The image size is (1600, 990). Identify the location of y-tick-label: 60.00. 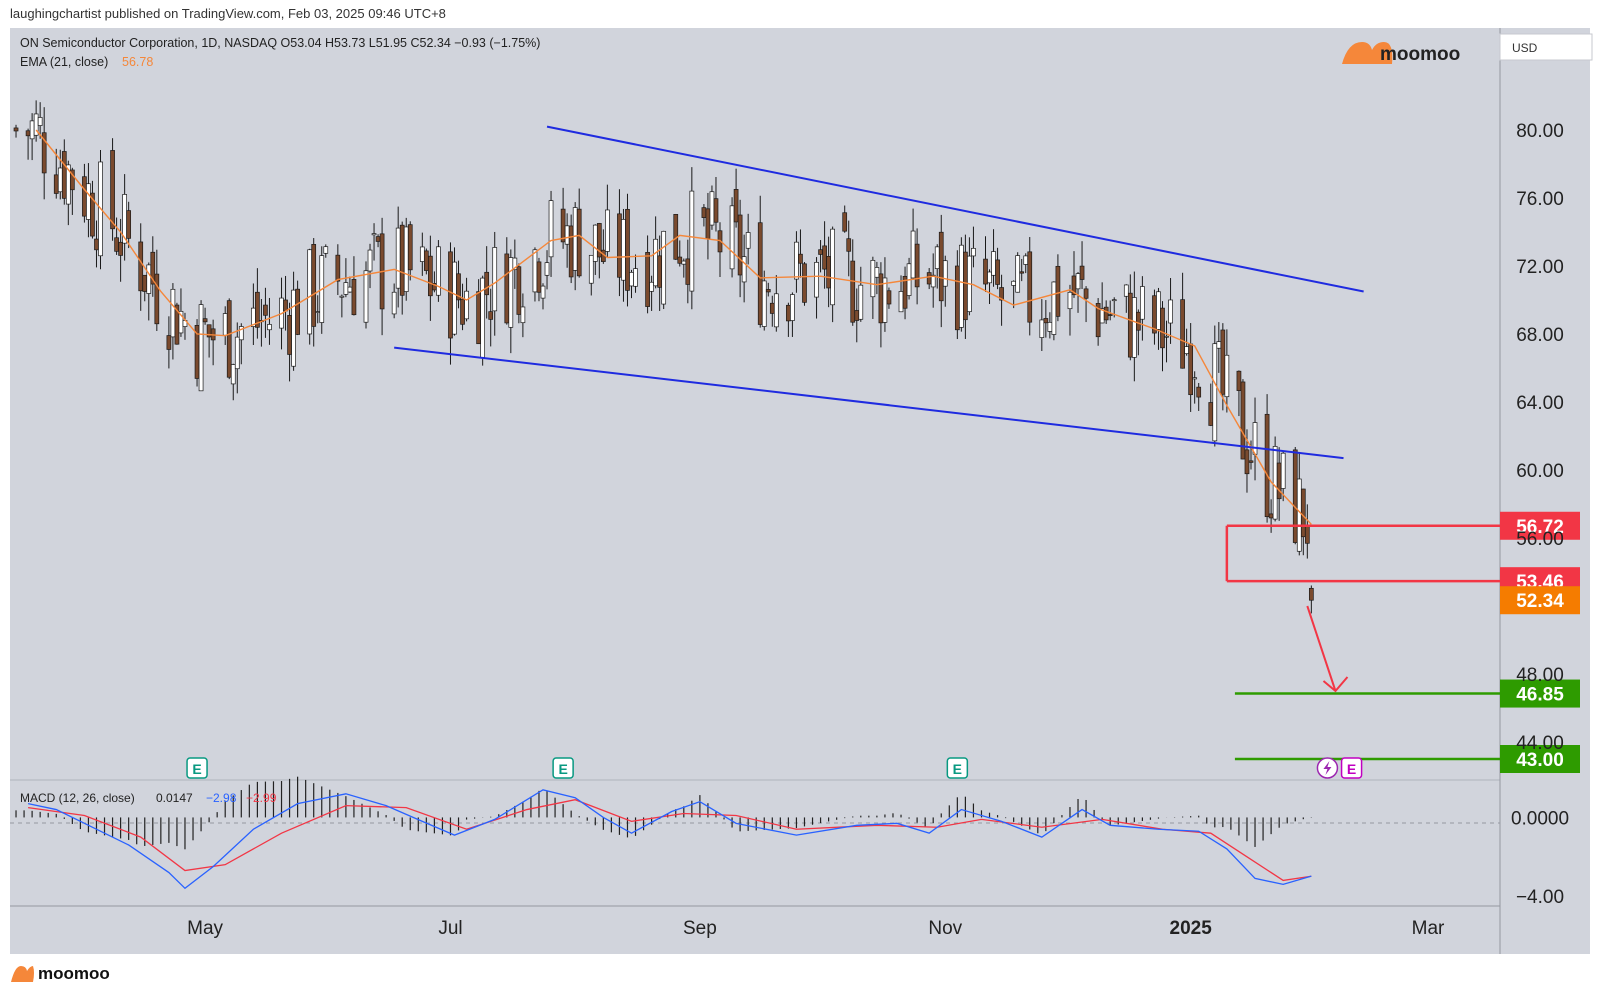
(1540, 471).